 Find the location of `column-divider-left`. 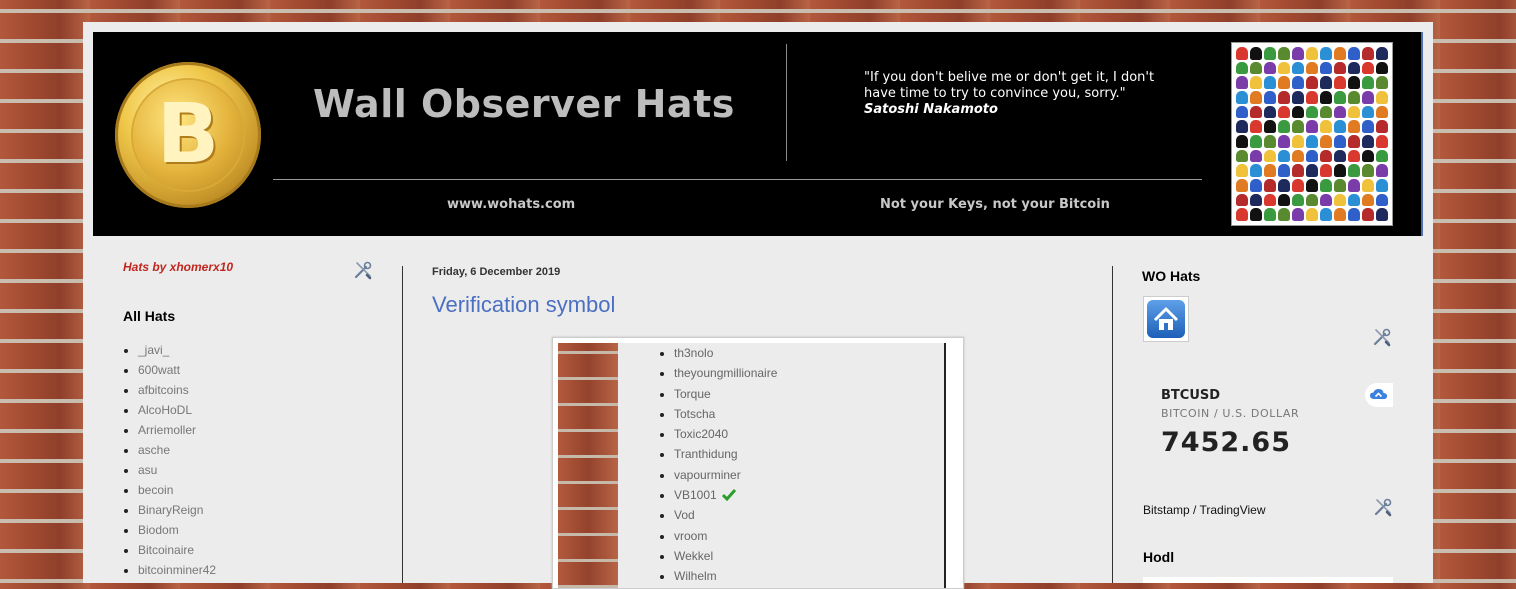

column-divider-left is located at coordinates (402, 424).